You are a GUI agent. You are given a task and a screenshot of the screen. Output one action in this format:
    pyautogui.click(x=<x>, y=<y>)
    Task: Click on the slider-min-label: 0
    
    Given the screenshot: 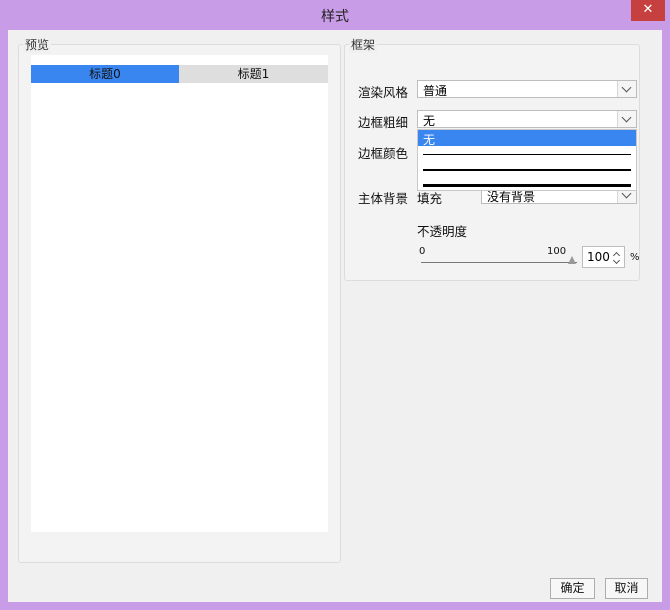 What is the action you would take?
    pyautogui.click(x=422, y=251)
    